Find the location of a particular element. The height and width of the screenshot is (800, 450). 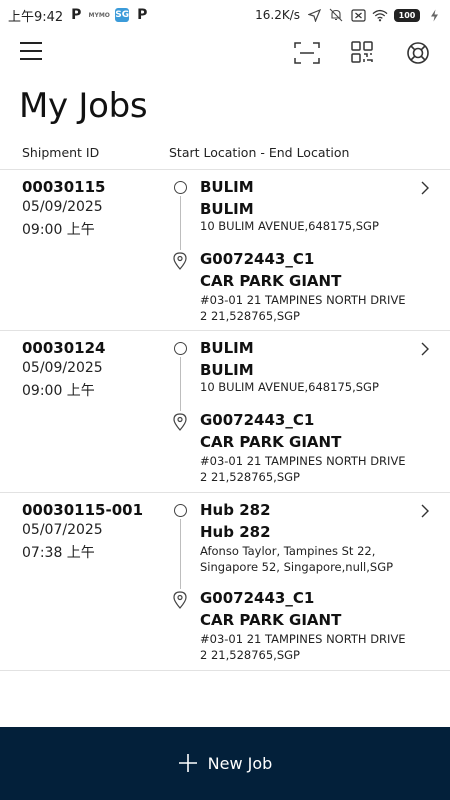

mymo-app-icon: MYMO is located at coordinates (99, 15).